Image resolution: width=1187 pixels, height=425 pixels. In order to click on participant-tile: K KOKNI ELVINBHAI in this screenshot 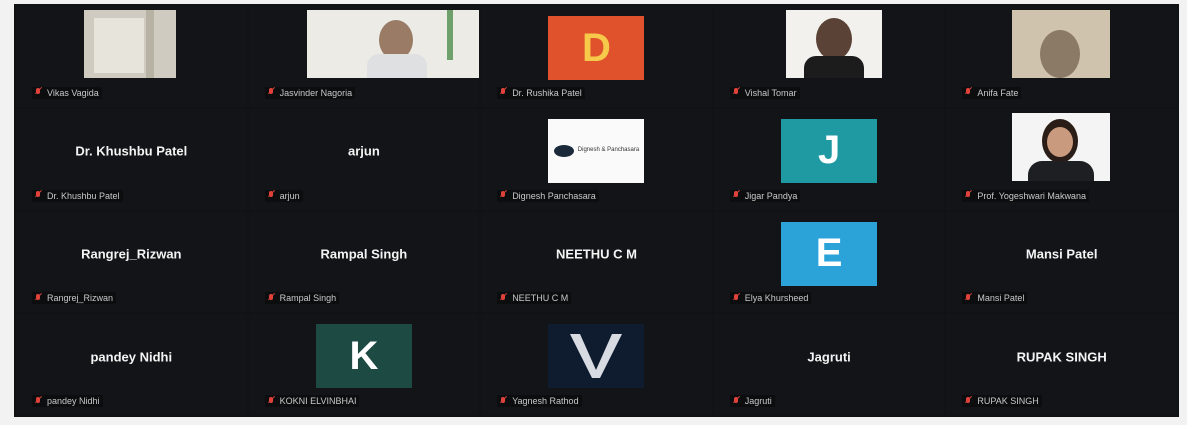, I will do `click(364, 364)`.